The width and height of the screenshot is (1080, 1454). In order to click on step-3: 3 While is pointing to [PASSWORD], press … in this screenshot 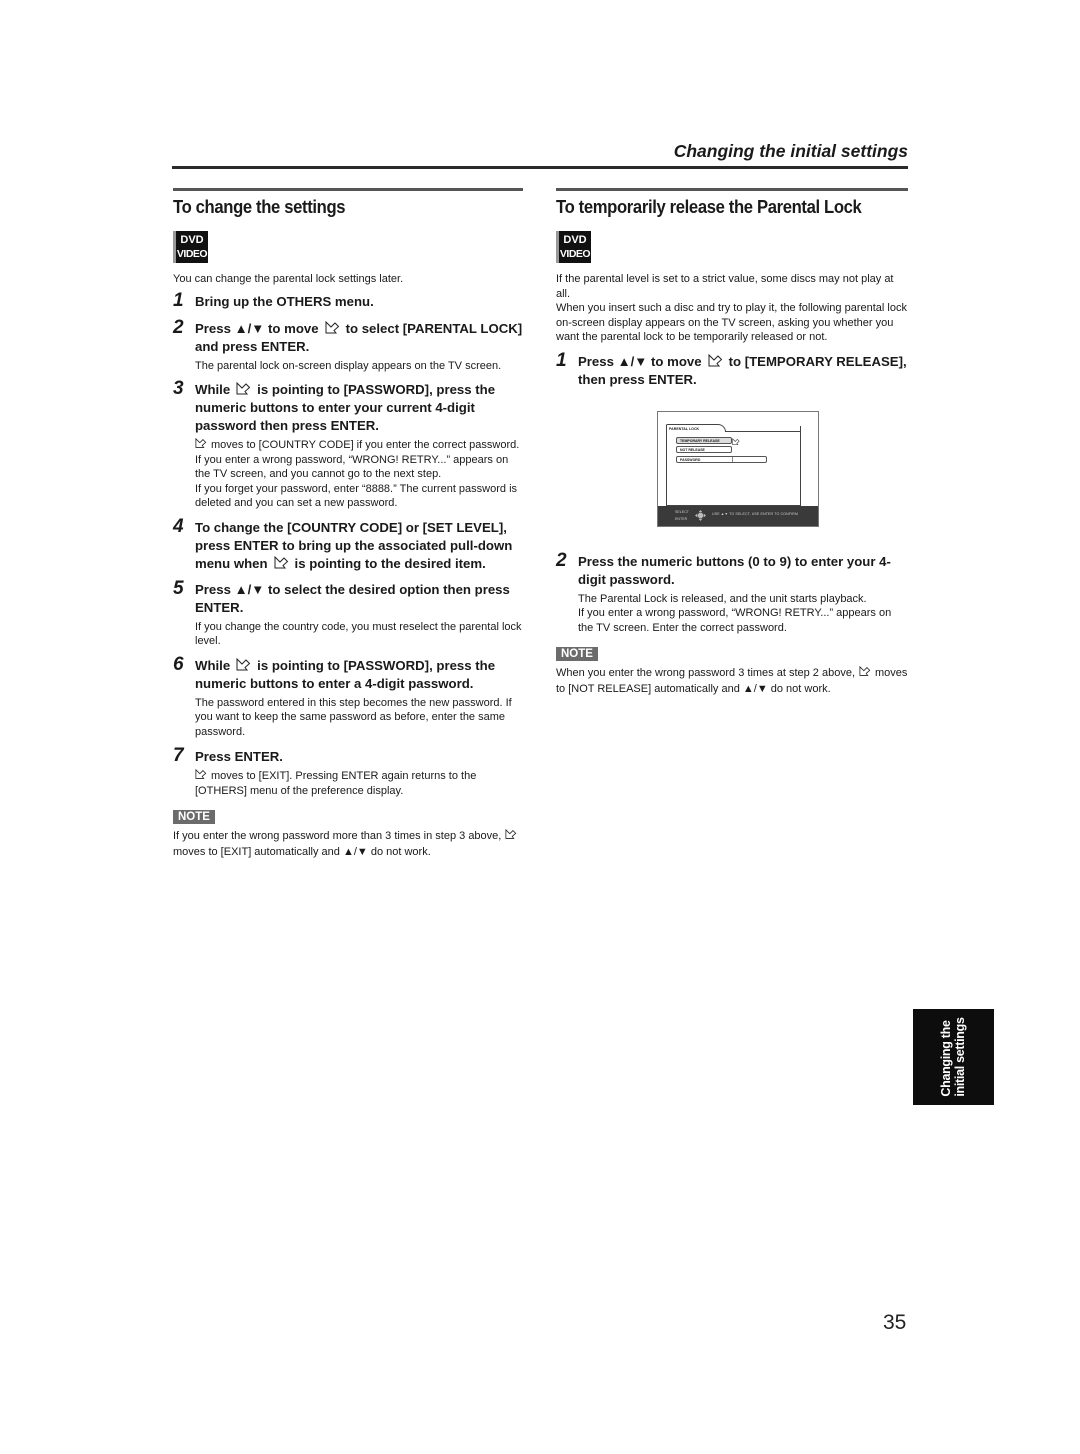, I will do `click(348, 444)`.